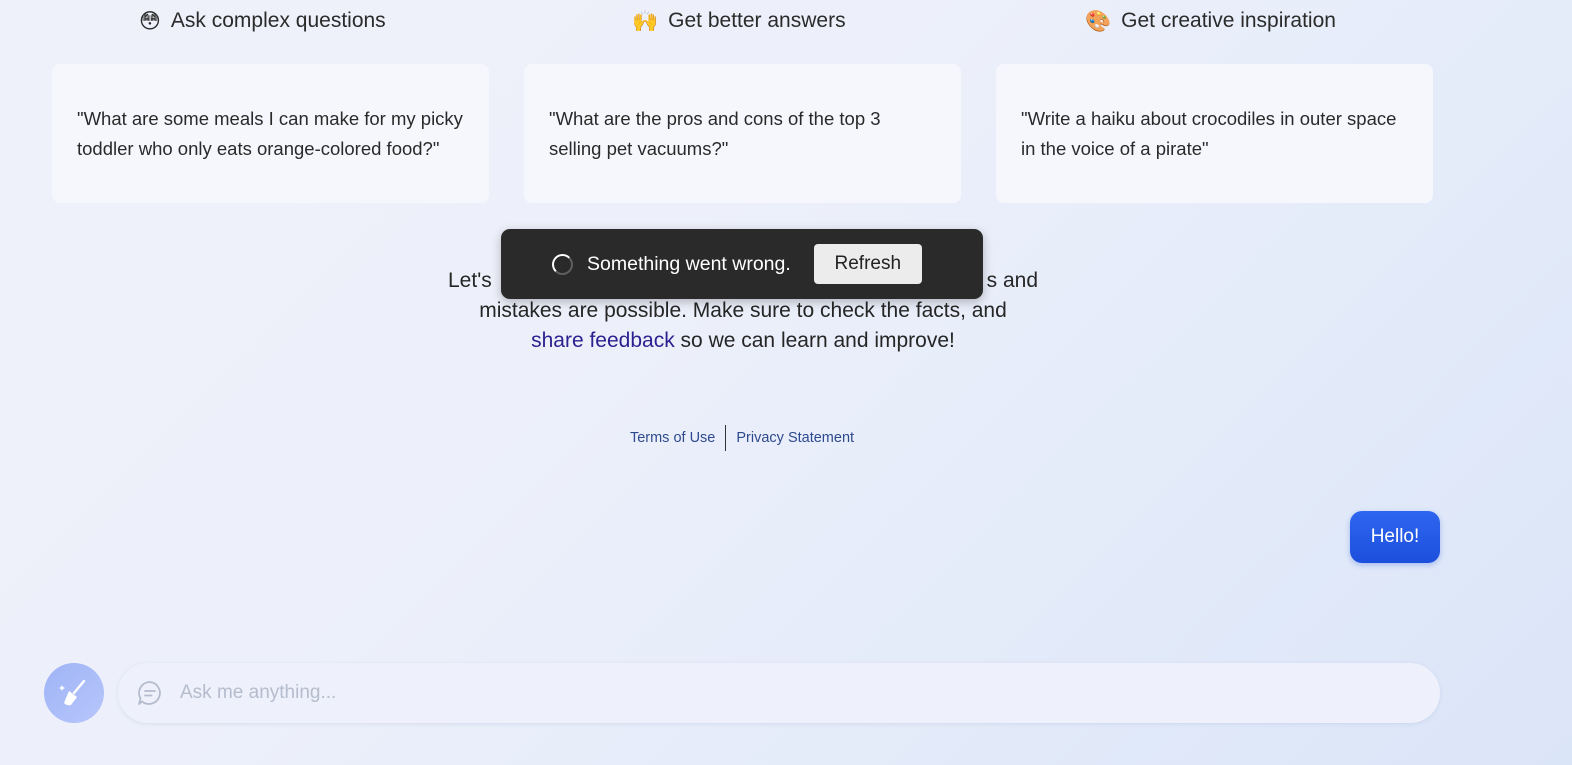  I want to click on toast-message: Something went wrong., so click(689, 263).